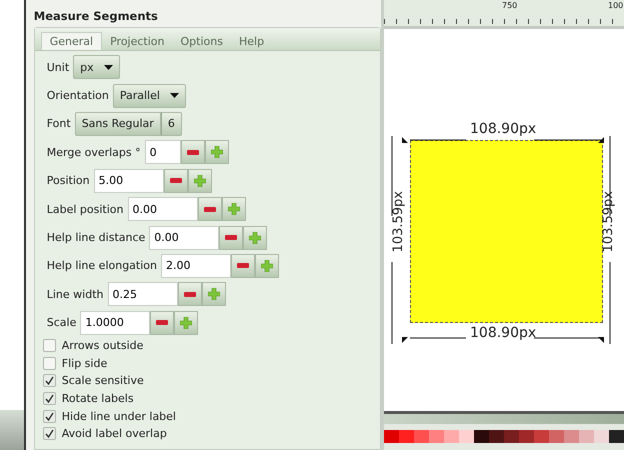 The height and width of the screenshot is (450, 624). What do you see at coordinates (616, 5) in the screenshot?
I see `ruler-label: 100` at bounding box center [616, 5].